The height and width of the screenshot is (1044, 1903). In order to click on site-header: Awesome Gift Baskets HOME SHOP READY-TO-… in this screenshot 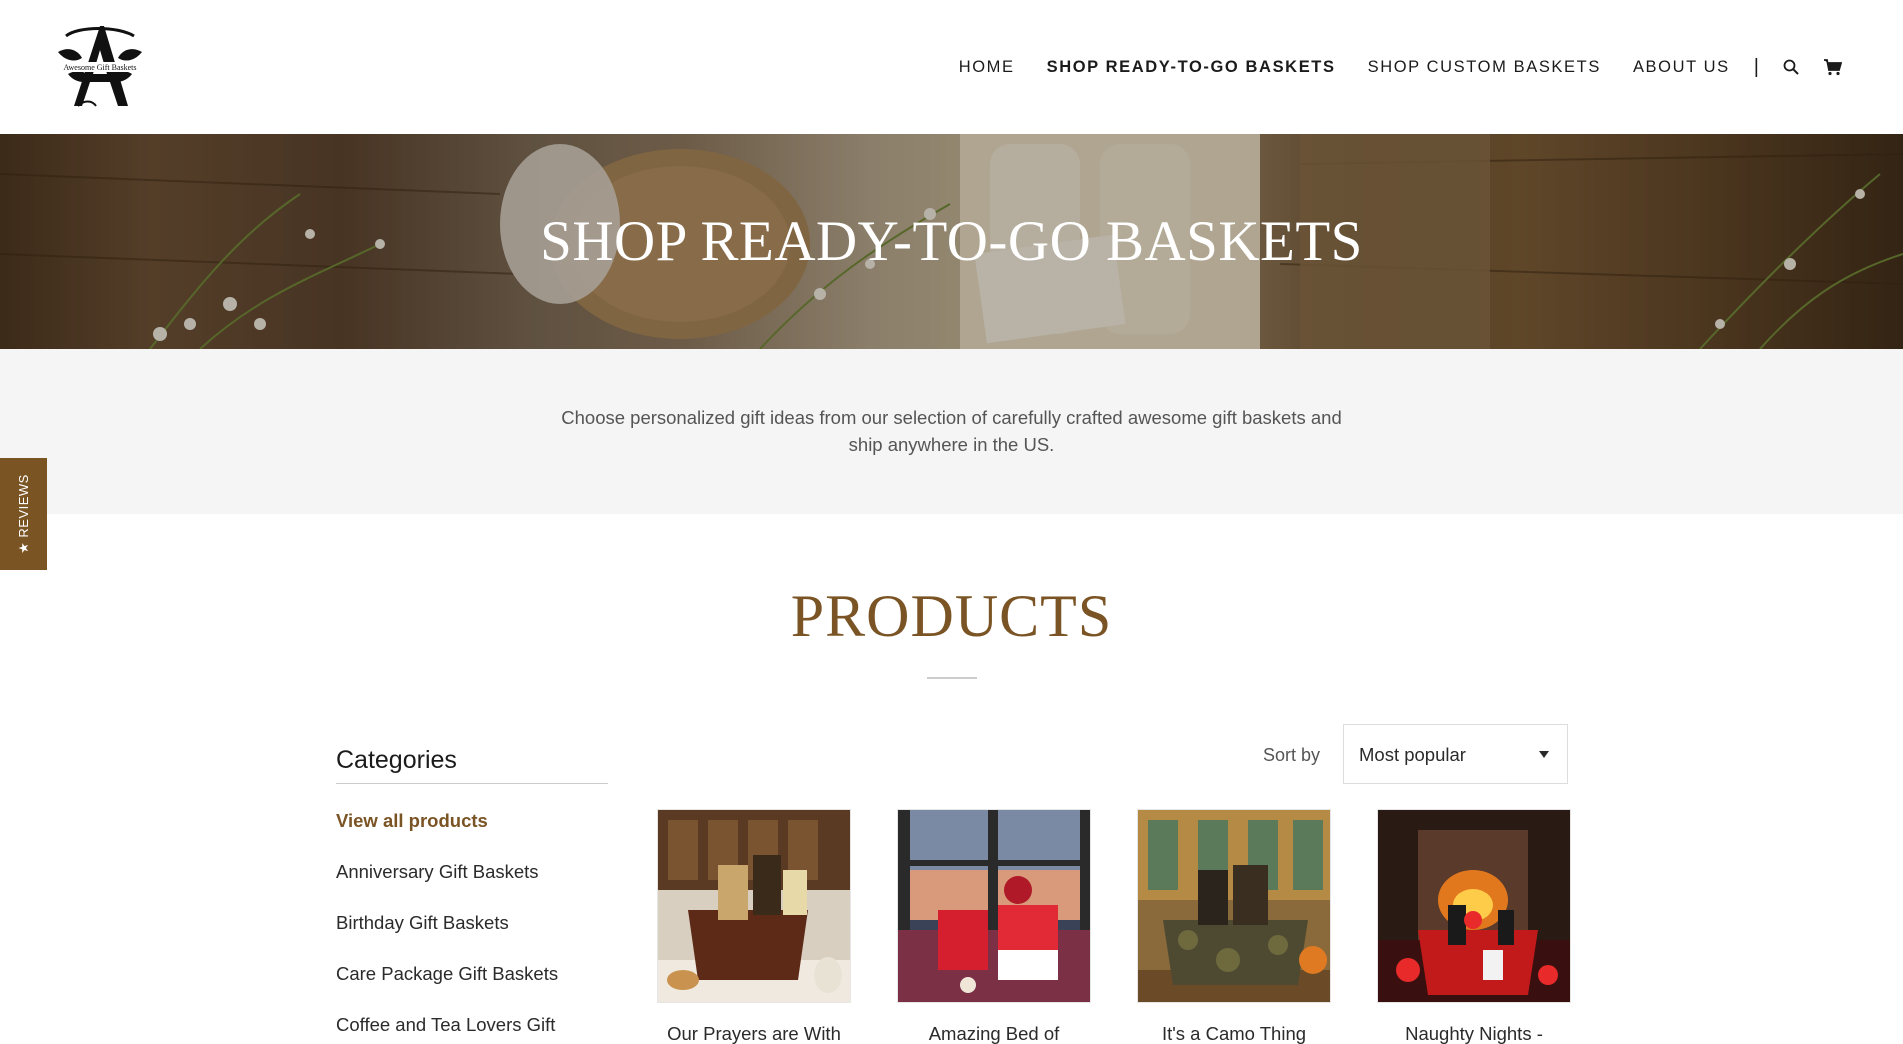, I will do `click(951, 67)`.